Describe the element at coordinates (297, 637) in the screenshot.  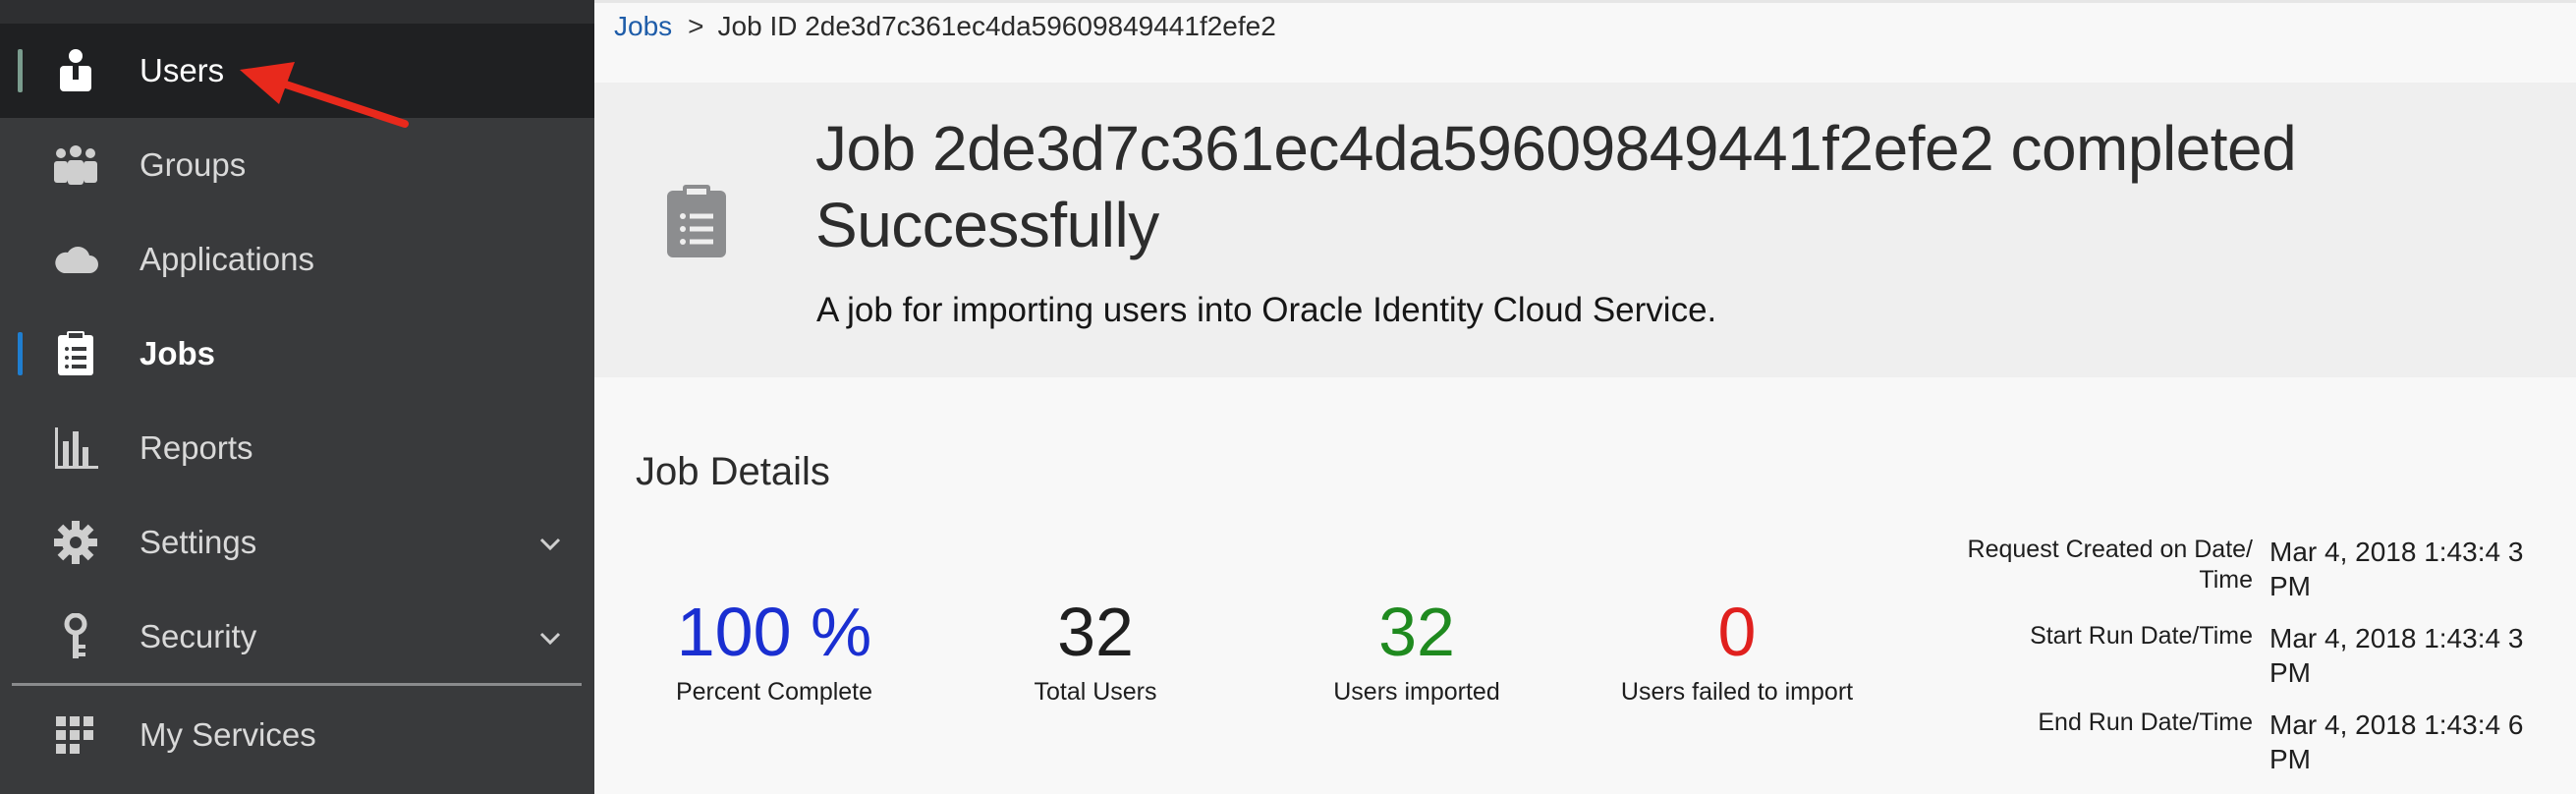
I see `sidebar-item-security: Security` at that location.